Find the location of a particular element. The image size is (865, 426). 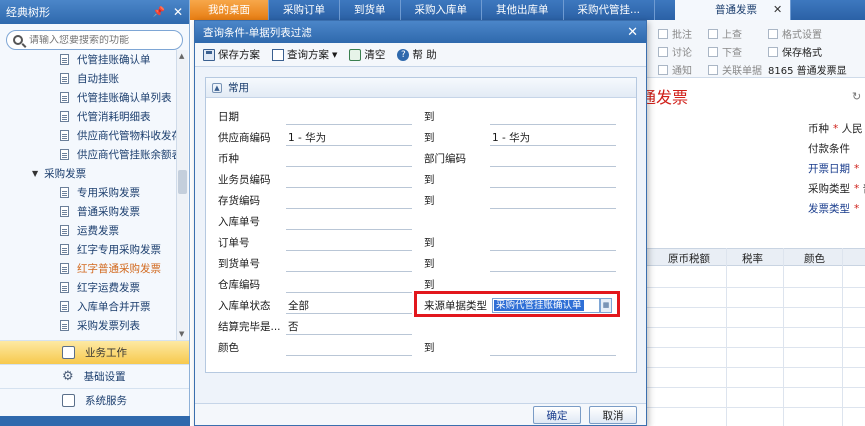

pin-icon: 📌 is located at coordinates (158, 12).